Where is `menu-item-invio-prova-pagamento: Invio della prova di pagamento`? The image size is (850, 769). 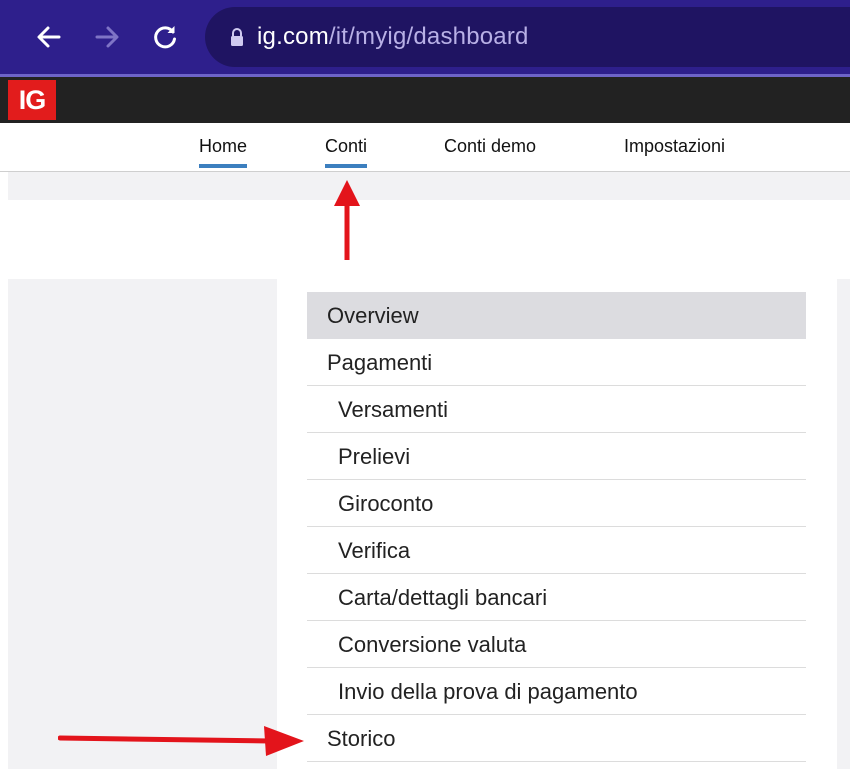 menu-item-invio-prova-pagamento: Invio della prova di pagamento is located at coordinates (556, 691).